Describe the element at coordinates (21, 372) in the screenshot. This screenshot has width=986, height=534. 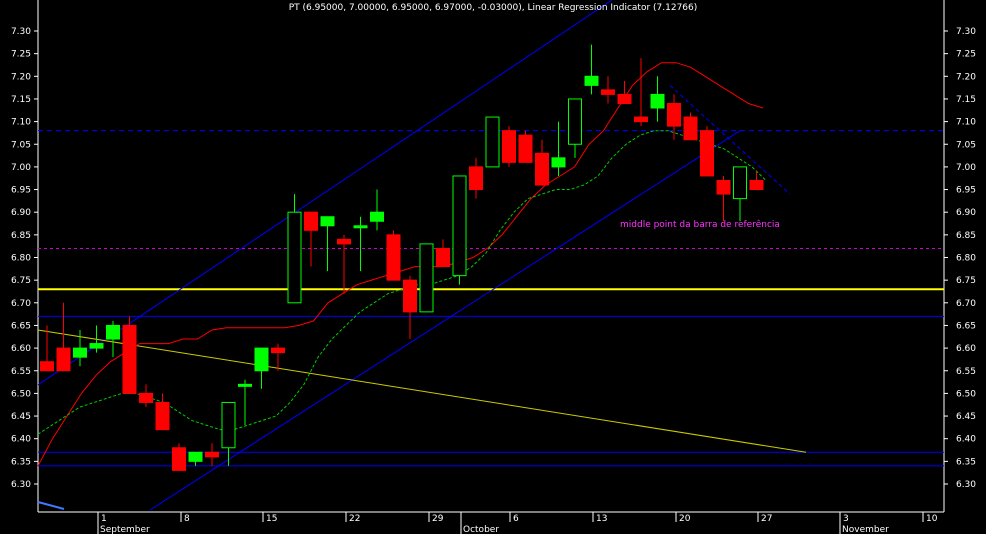
I see `y-tick-label-left: 6.55` at that location.